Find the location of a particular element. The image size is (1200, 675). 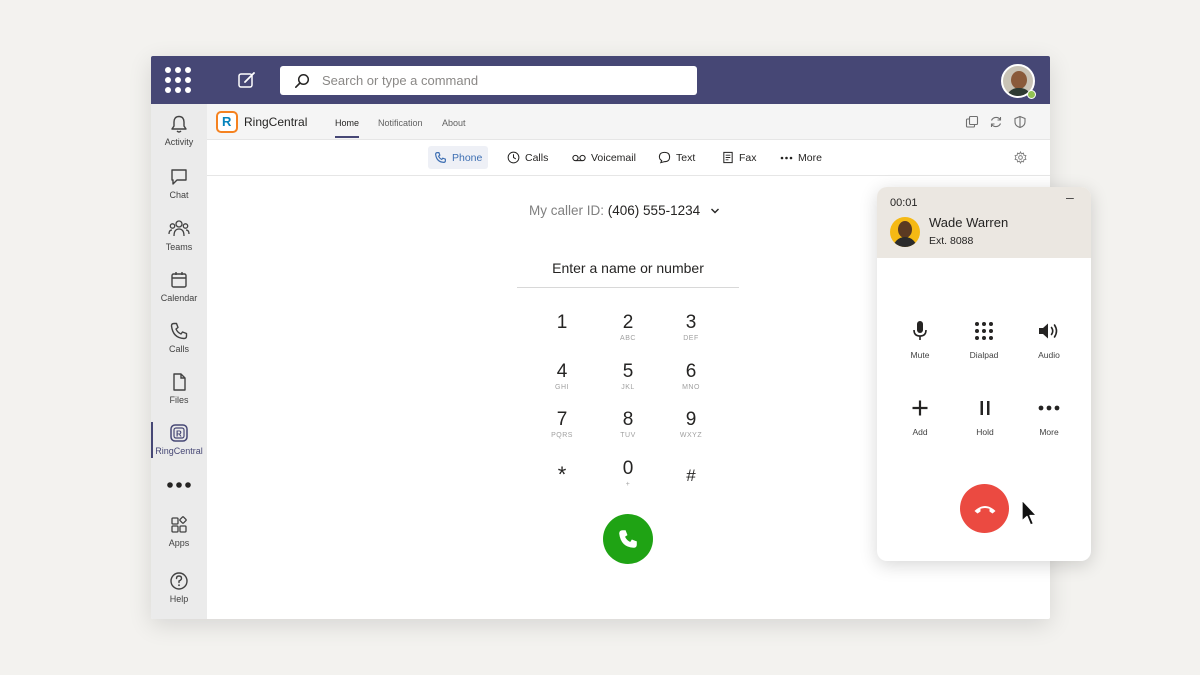

call-button is located at coordinates (628, 539).